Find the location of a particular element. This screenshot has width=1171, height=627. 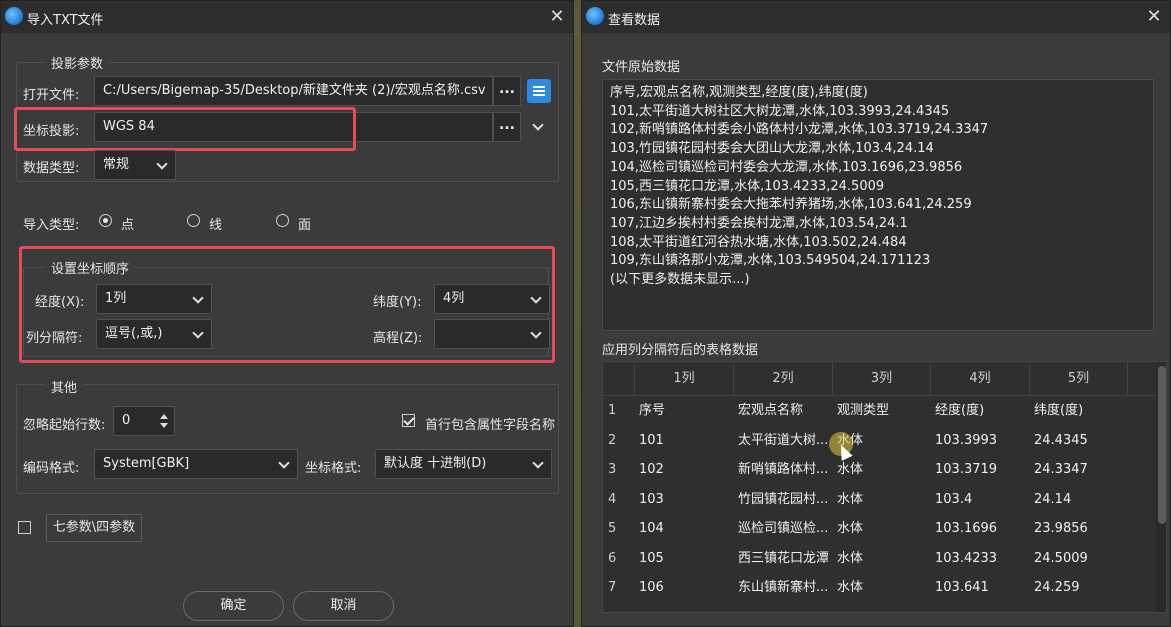

table-cell: 103.4 is located at coordinates (980, 499).